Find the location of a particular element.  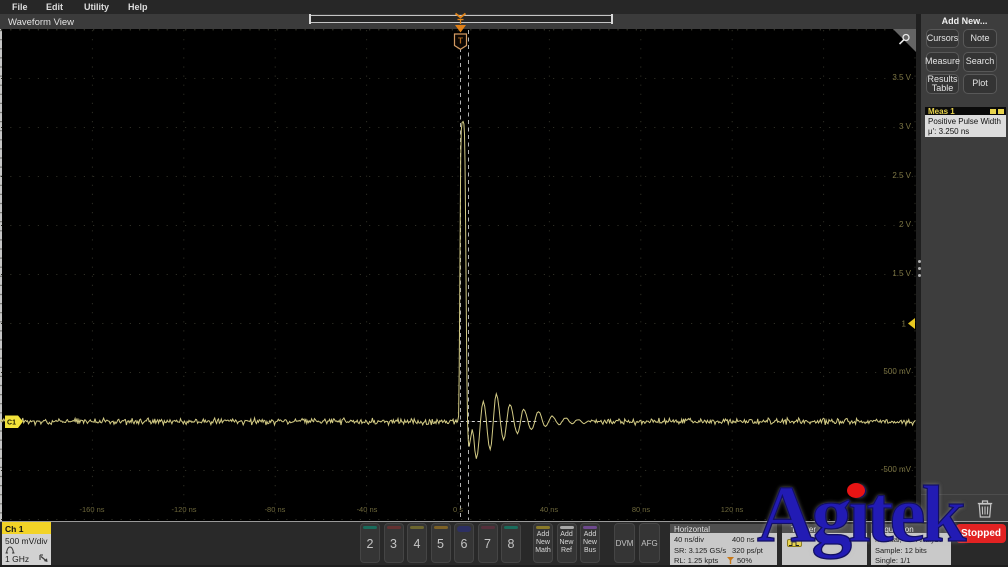

svg-text: C1 is located at coordinates (11, 422).